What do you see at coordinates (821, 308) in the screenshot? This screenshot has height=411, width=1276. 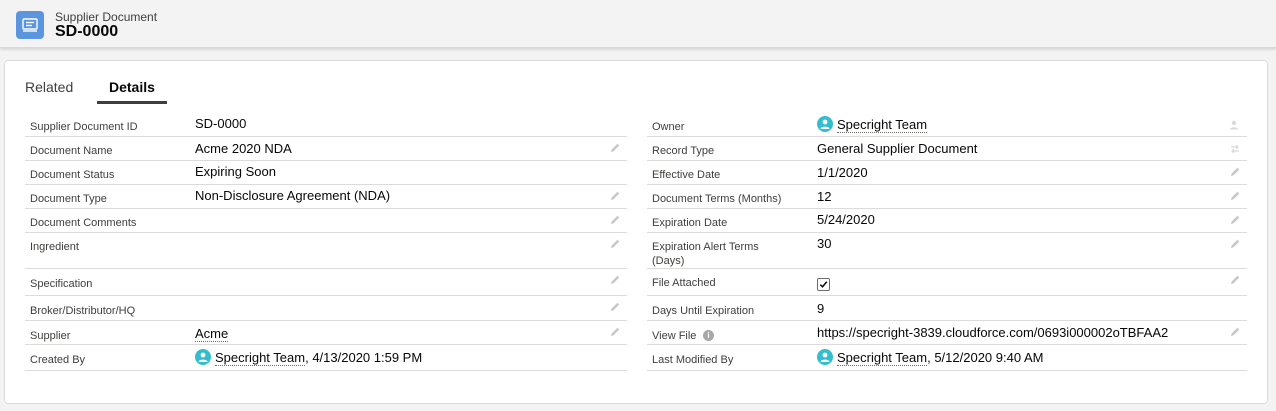 I see `field-value: 9` at bounding box center [821, 308].